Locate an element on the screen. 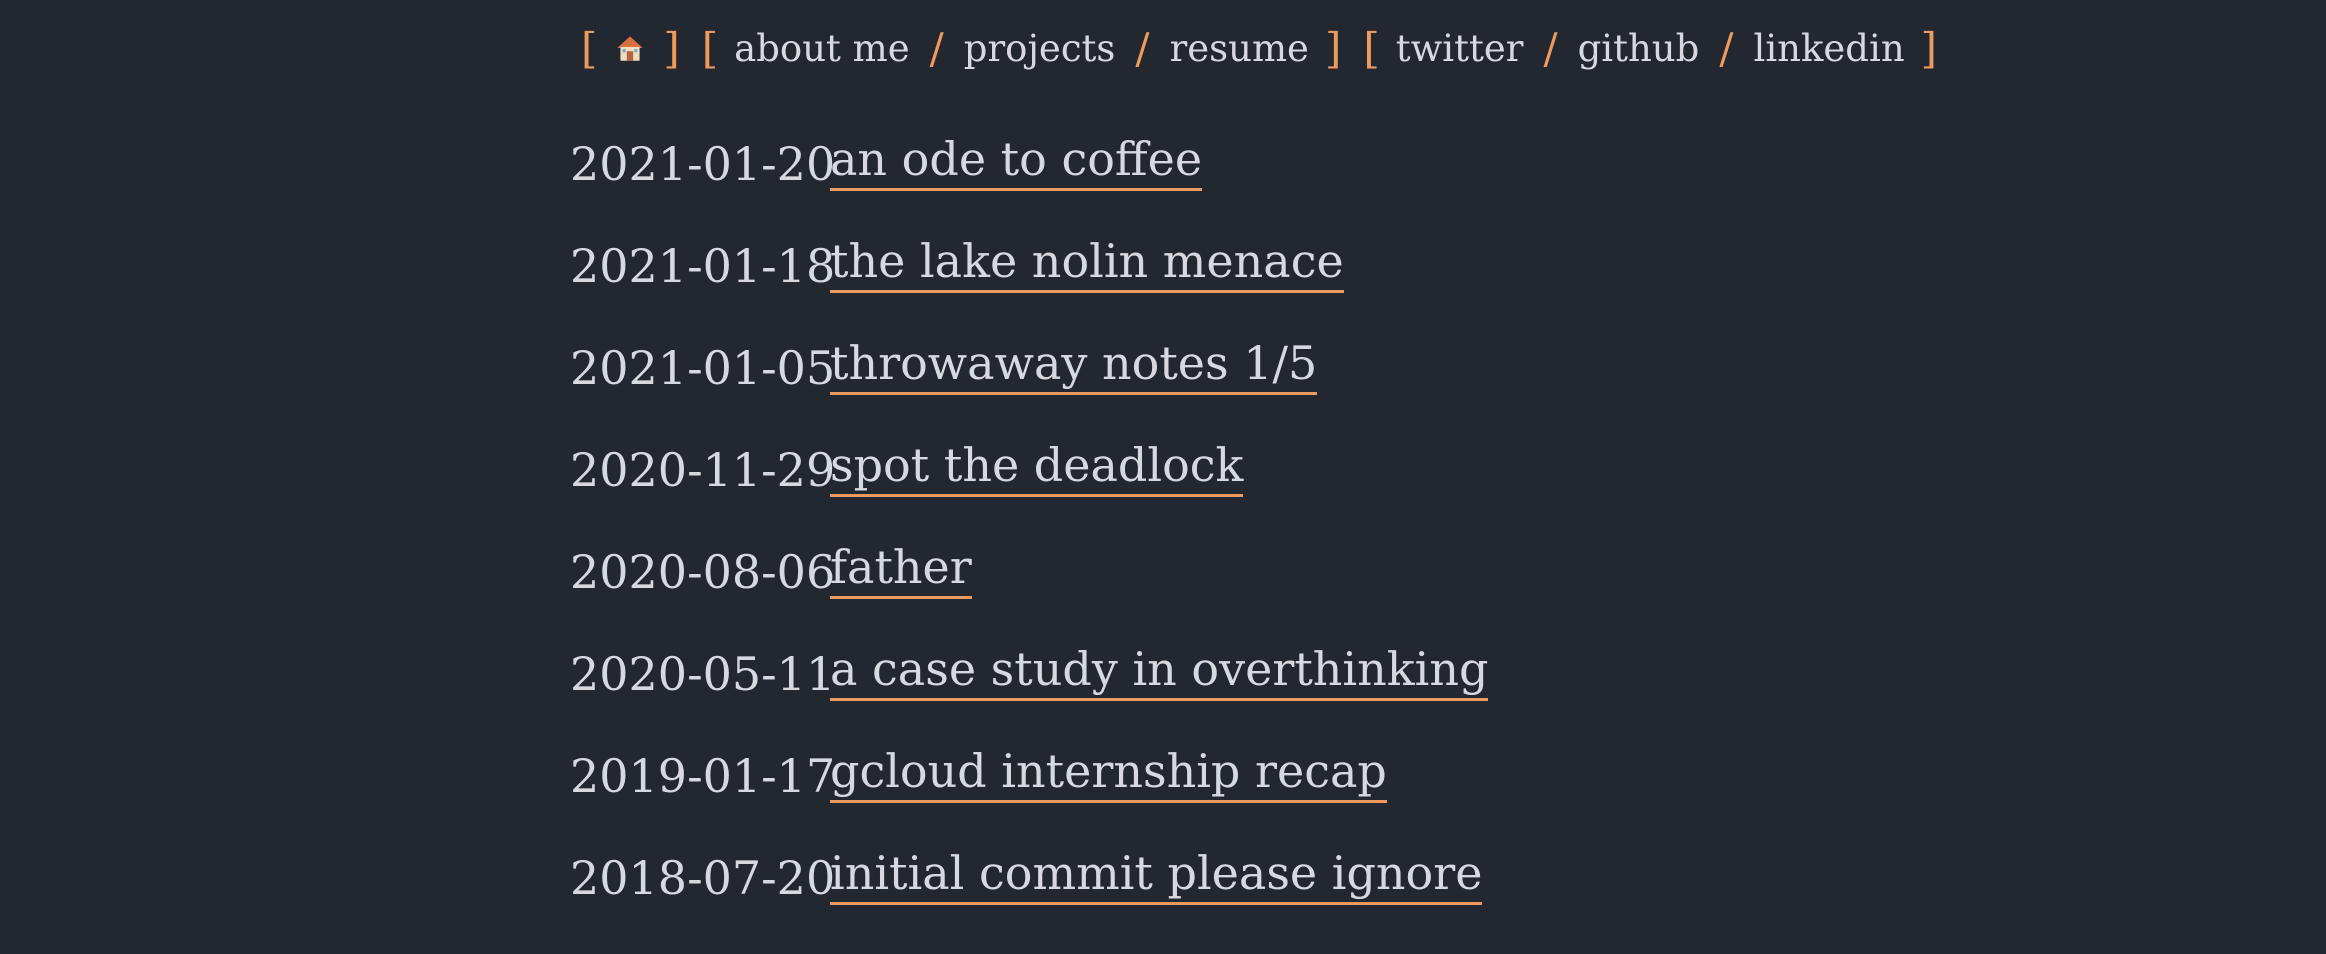 This screenshot has height=954, width=2326. house-icon is located at coordinates (630, 48).